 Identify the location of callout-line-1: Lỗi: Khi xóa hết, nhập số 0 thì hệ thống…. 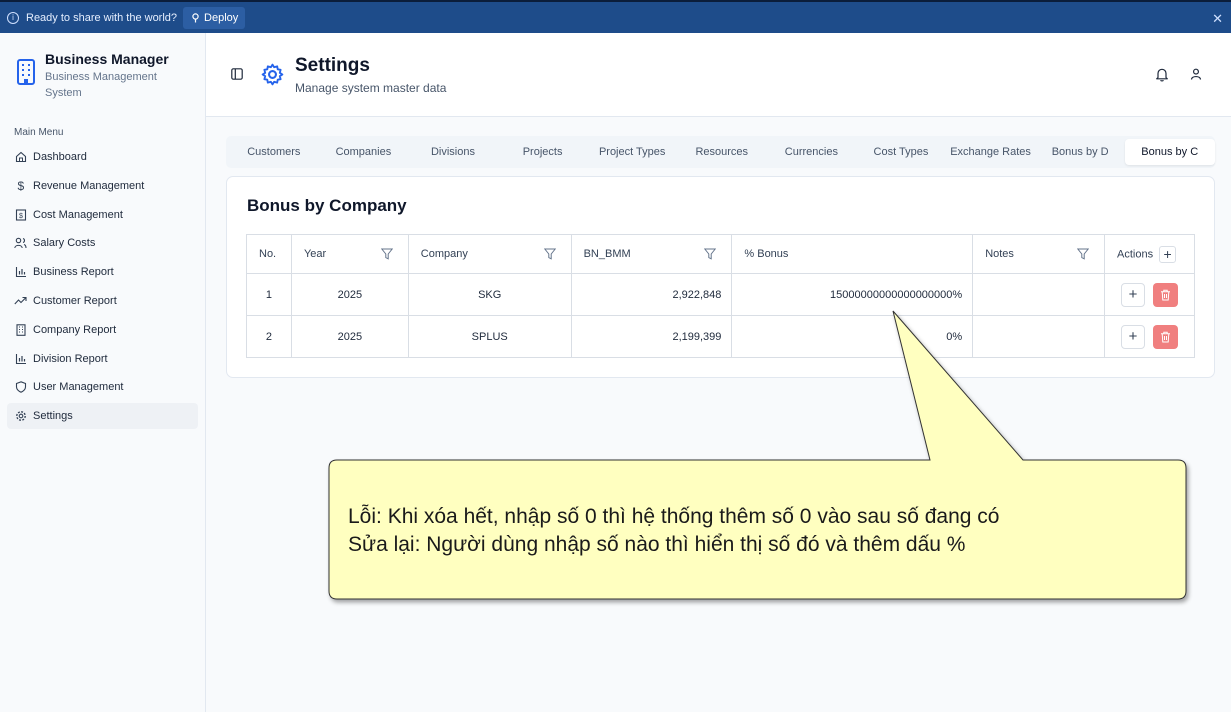
(674, 516).